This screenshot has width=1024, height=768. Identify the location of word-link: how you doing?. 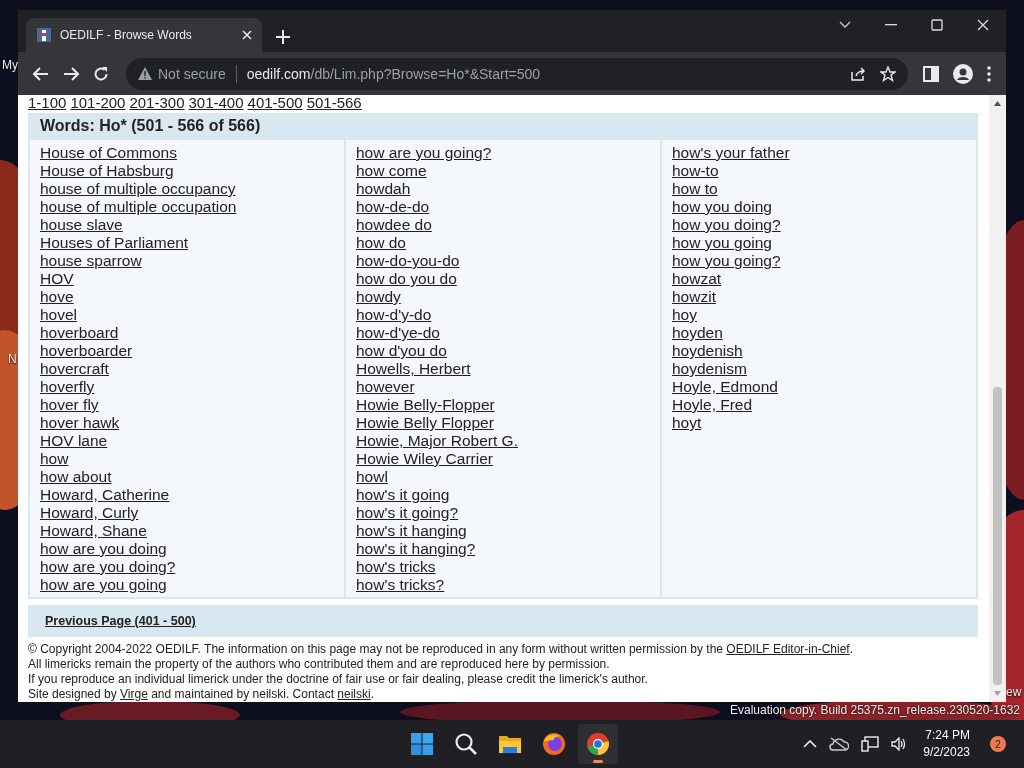
(726, 225).